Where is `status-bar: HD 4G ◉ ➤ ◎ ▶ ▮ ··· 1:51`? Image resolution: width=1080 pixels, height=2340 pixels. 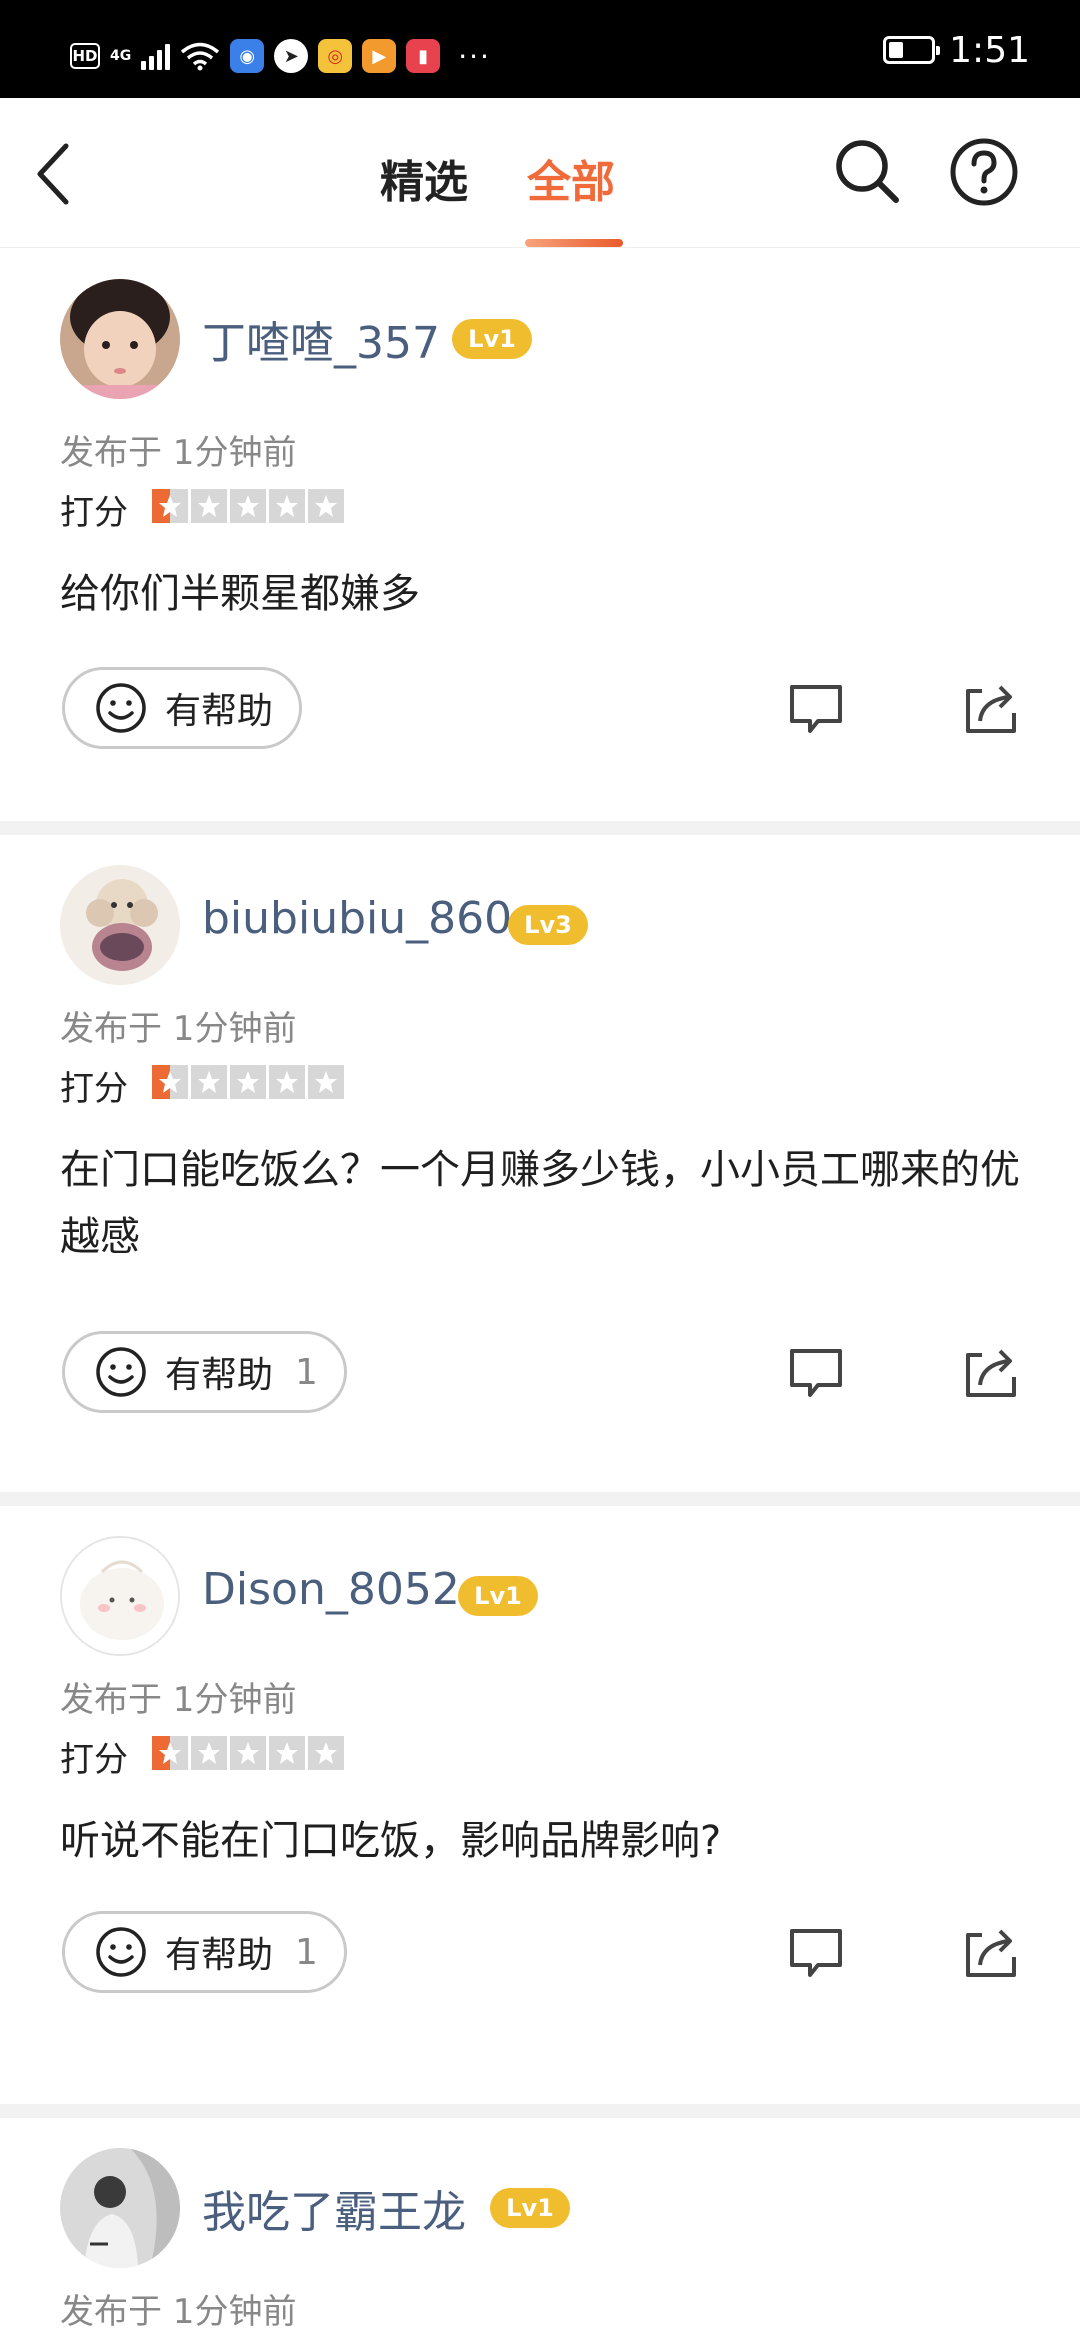
status-bar: HD 4G ◉ ➤ ◎ ▶ ▮ ··· 1:51 is located at coordinates (540, 49).